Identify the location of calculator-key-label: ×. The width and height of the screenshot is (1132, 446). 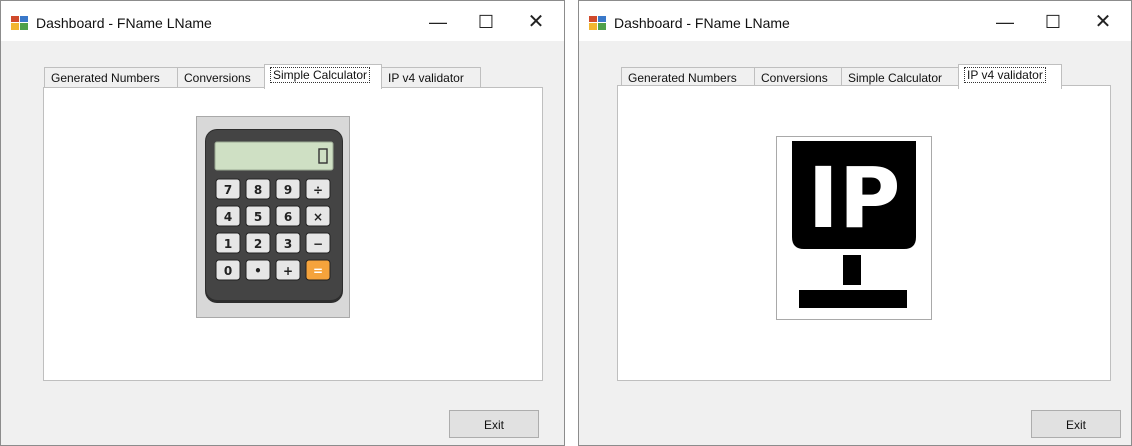
(318, 217).